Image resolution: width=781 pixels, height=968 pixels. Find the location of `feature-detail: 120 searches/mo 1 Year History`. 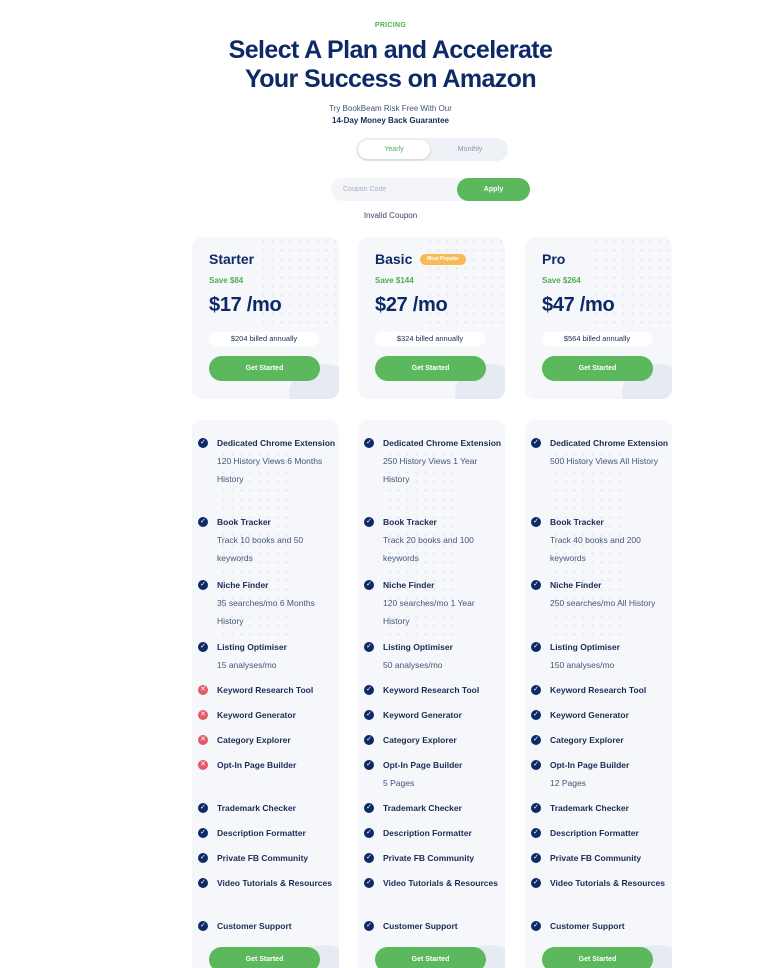

feature-detail: 120 searches/mo 1 Year History is located at coordinates (429, 612).